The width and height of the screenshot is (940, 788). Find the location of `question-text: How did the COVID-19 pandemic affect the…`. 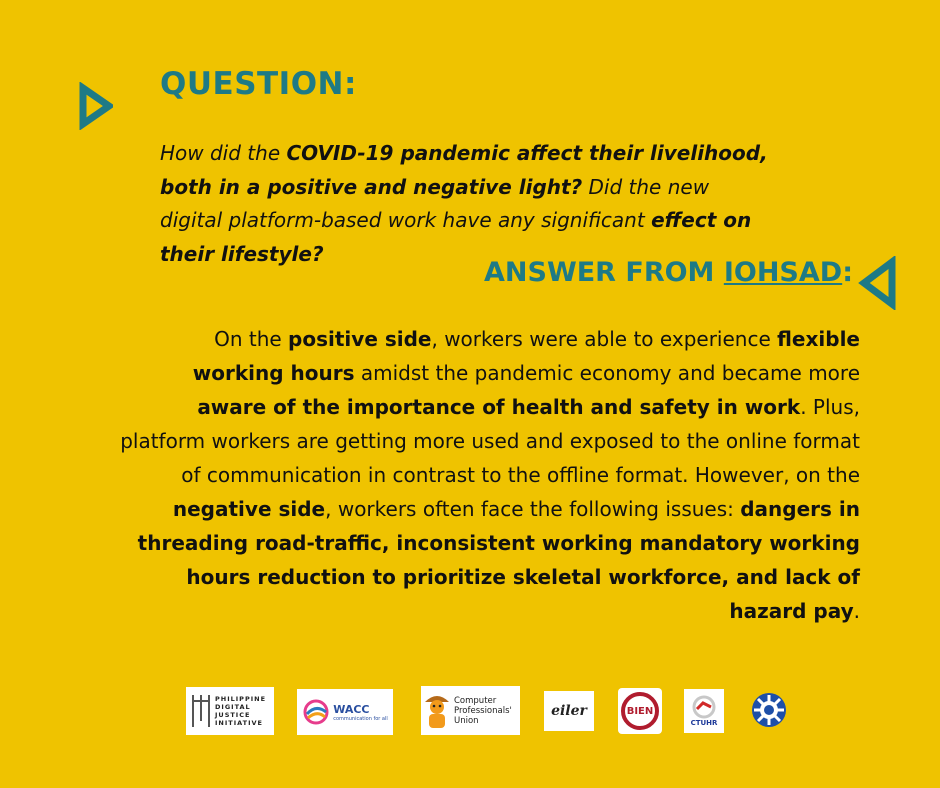

question-text: How did the COVID-19 pandemic affect the… is located at coordinates (465, 204).